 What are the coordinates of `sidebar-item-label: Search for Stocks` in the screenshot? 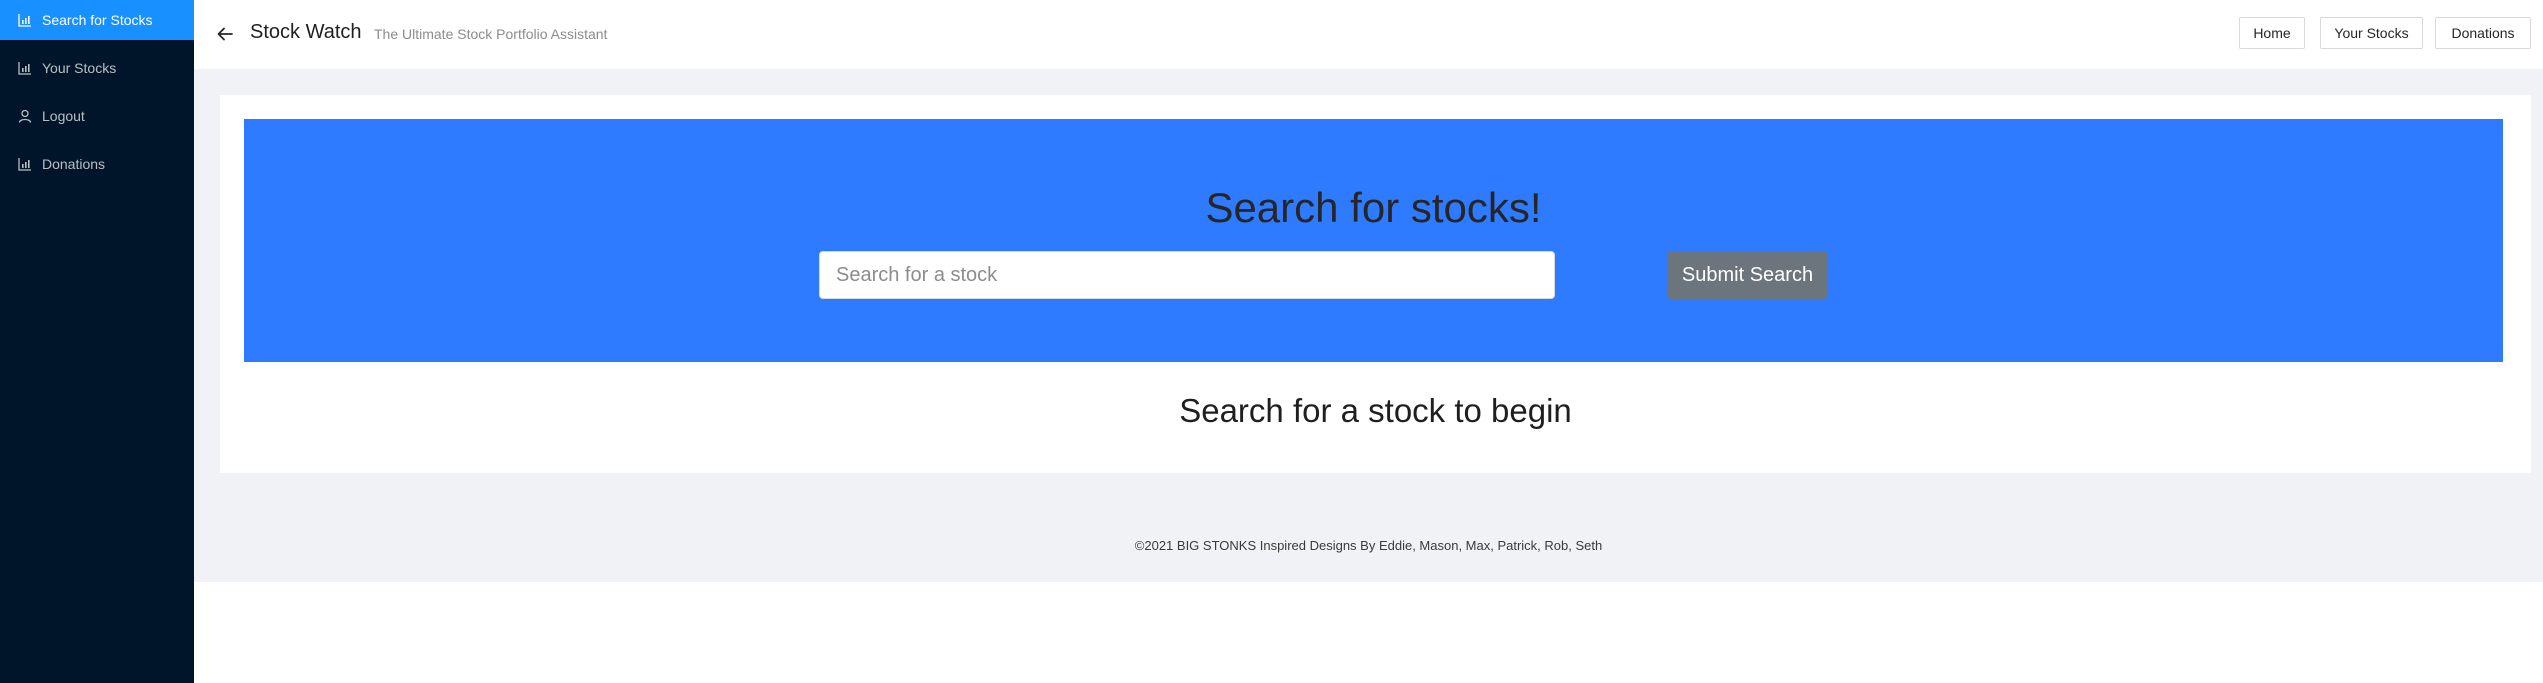 It's located at (97, 20).